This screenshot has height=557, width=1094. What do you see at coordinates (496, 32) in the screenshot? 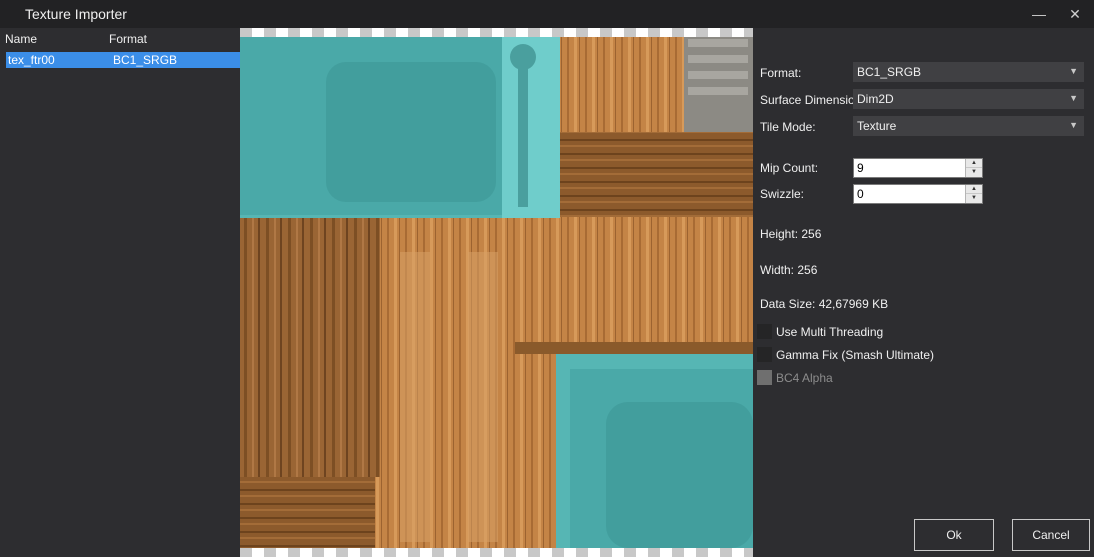
I see `checker-border-top` at bounding box center [496, 32].